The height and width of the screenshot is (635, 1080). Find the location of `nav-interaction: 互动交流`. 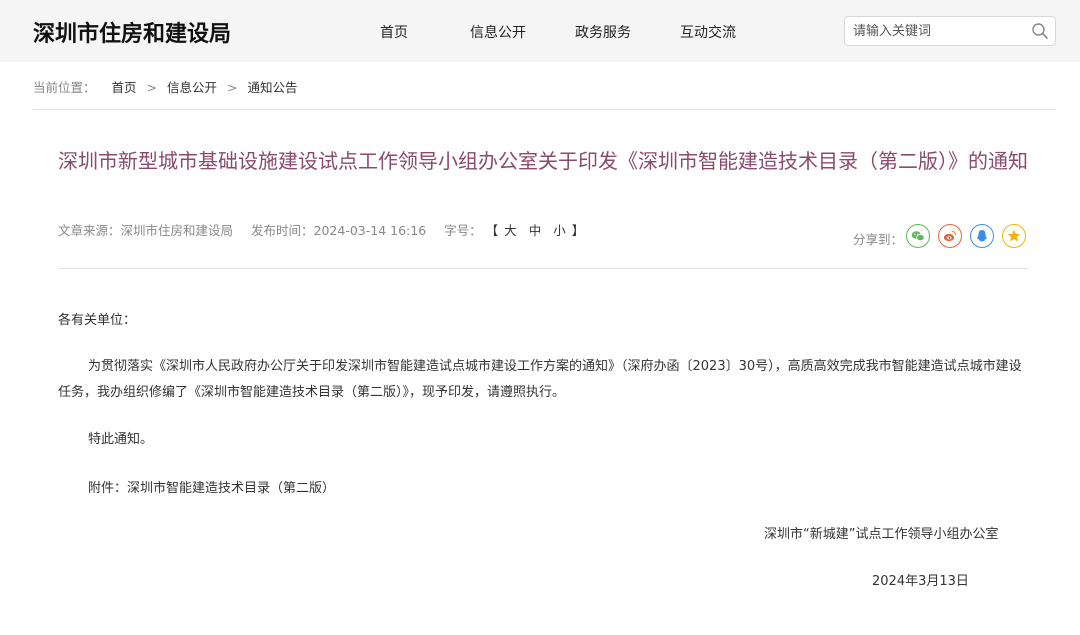

nav-interaction: 互动交流 is located at coordinates (708, 32).